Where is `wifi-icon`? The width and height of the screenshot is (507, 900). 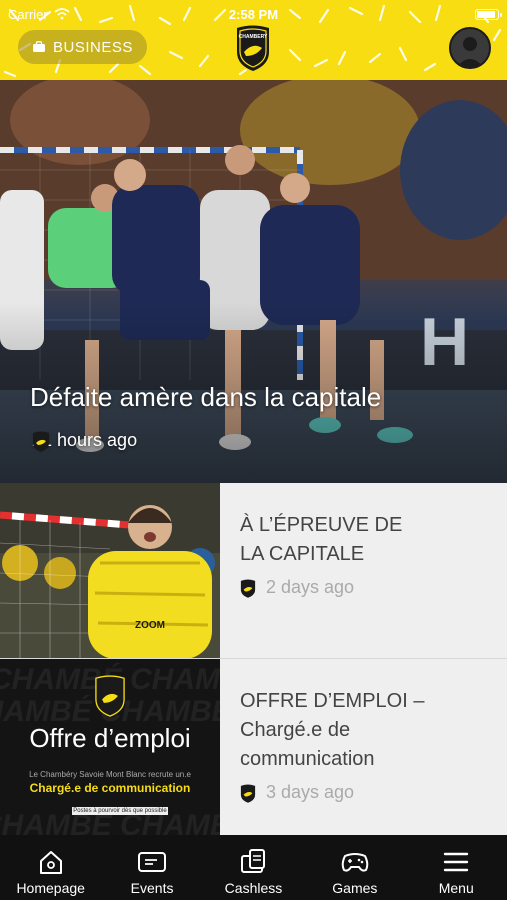 wifi-icon is located at coordinates (62, 14).